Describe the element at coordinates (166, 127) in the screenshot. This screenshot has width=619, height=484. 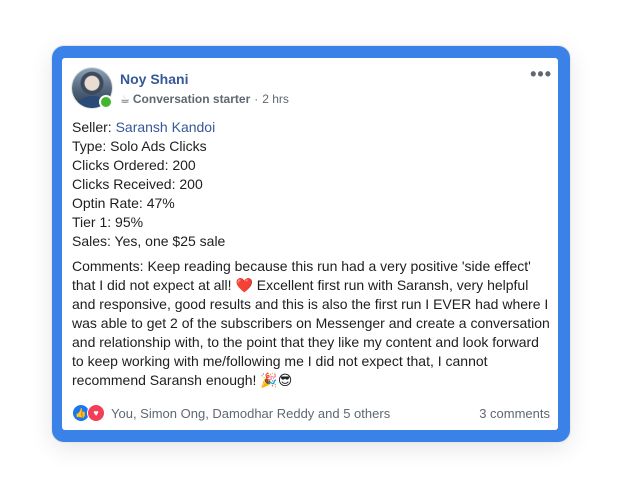
I see `seller-link: Saransh Kandoi` at that location.